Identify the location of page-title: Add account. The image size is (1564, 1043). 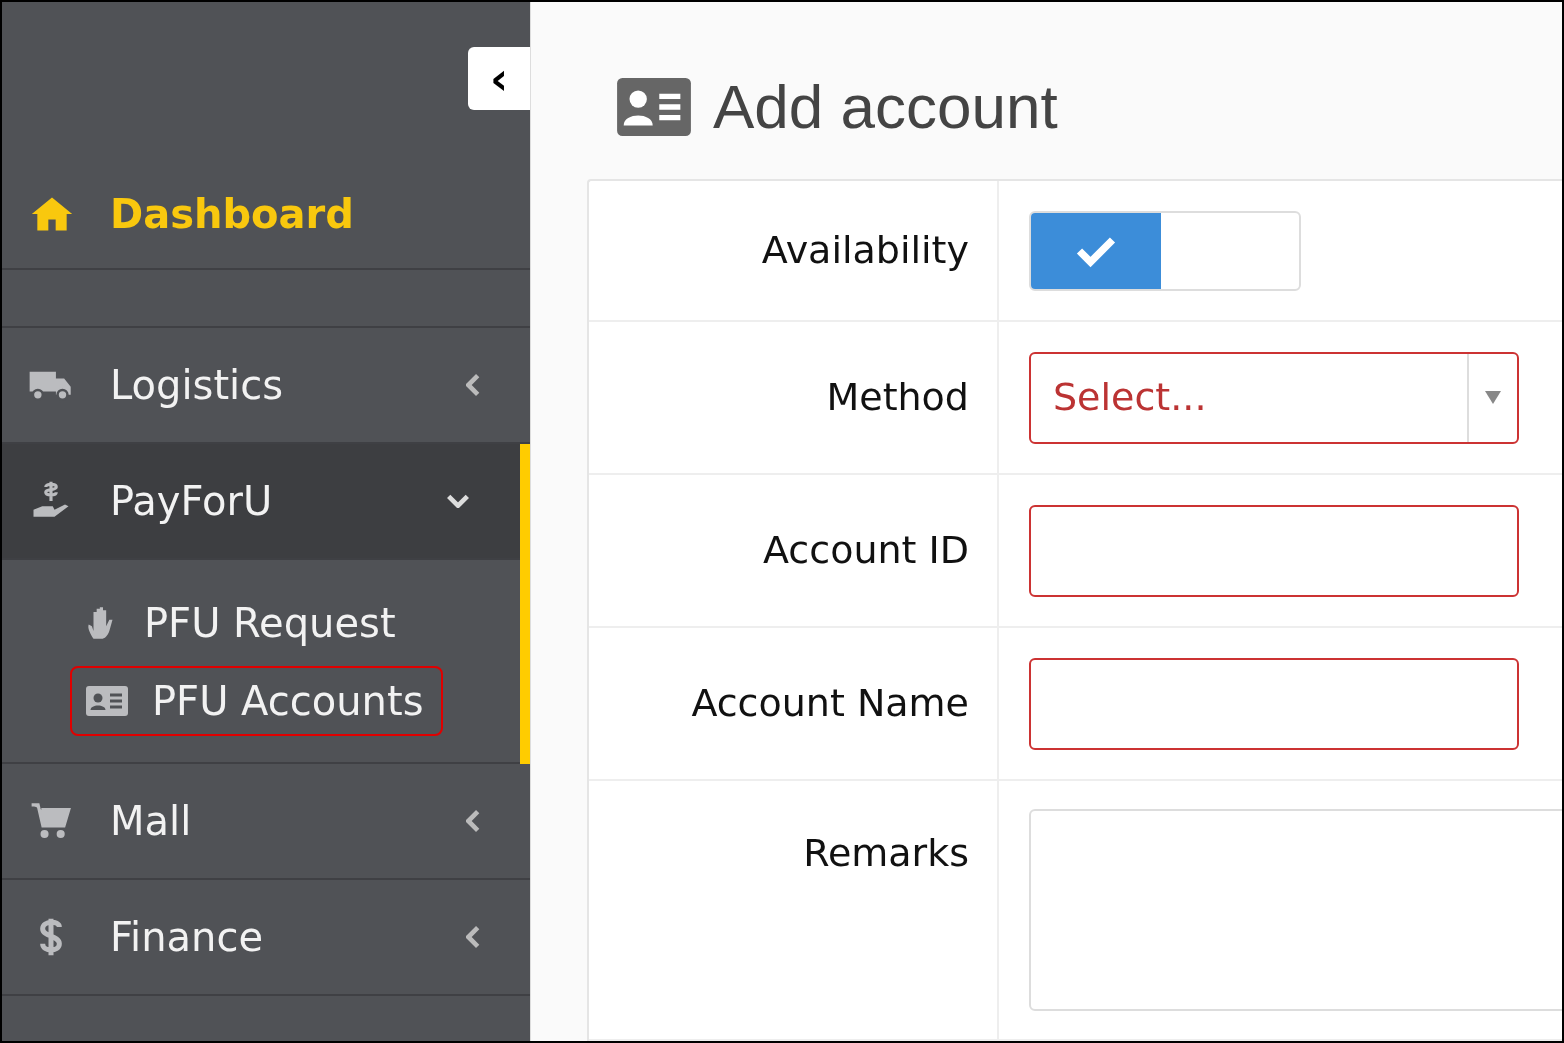
(885, 107).